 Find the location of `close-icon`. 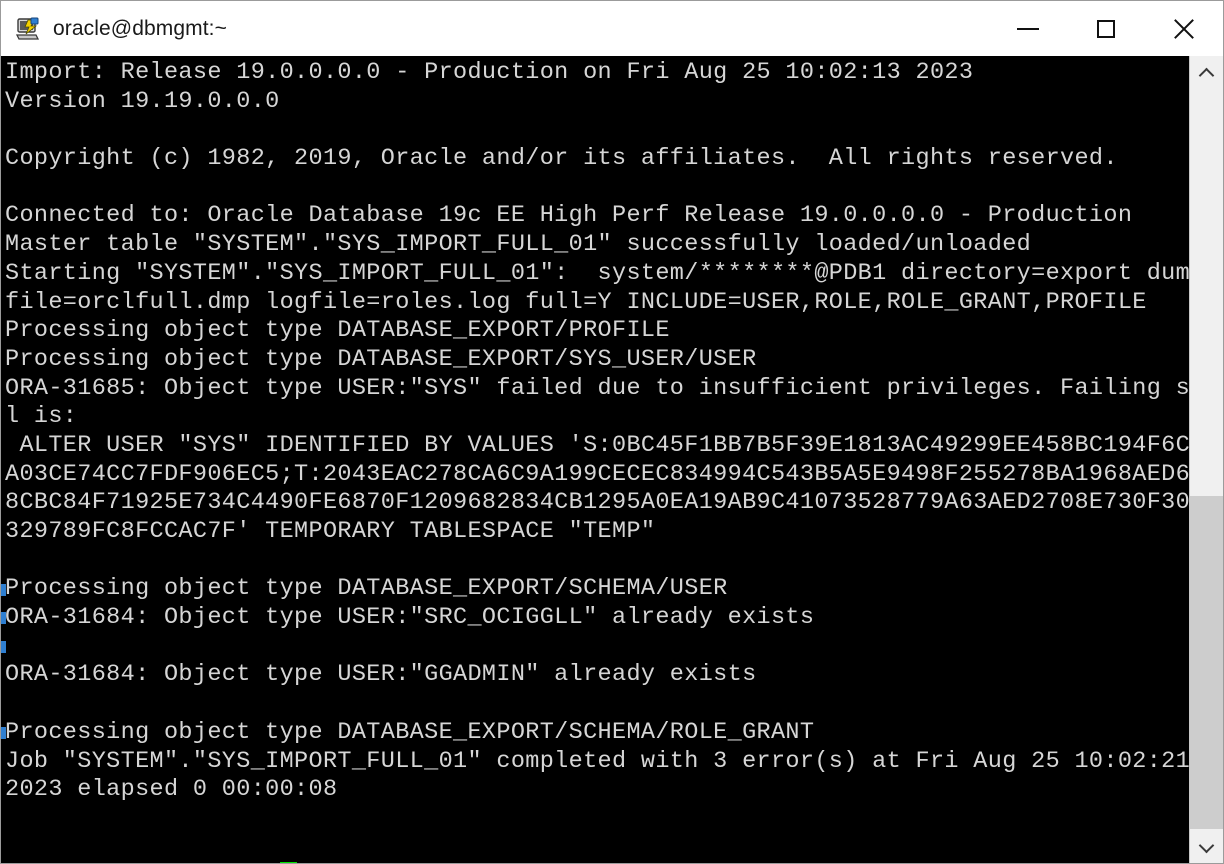

close-icon is located at coordinates (1184, 29).